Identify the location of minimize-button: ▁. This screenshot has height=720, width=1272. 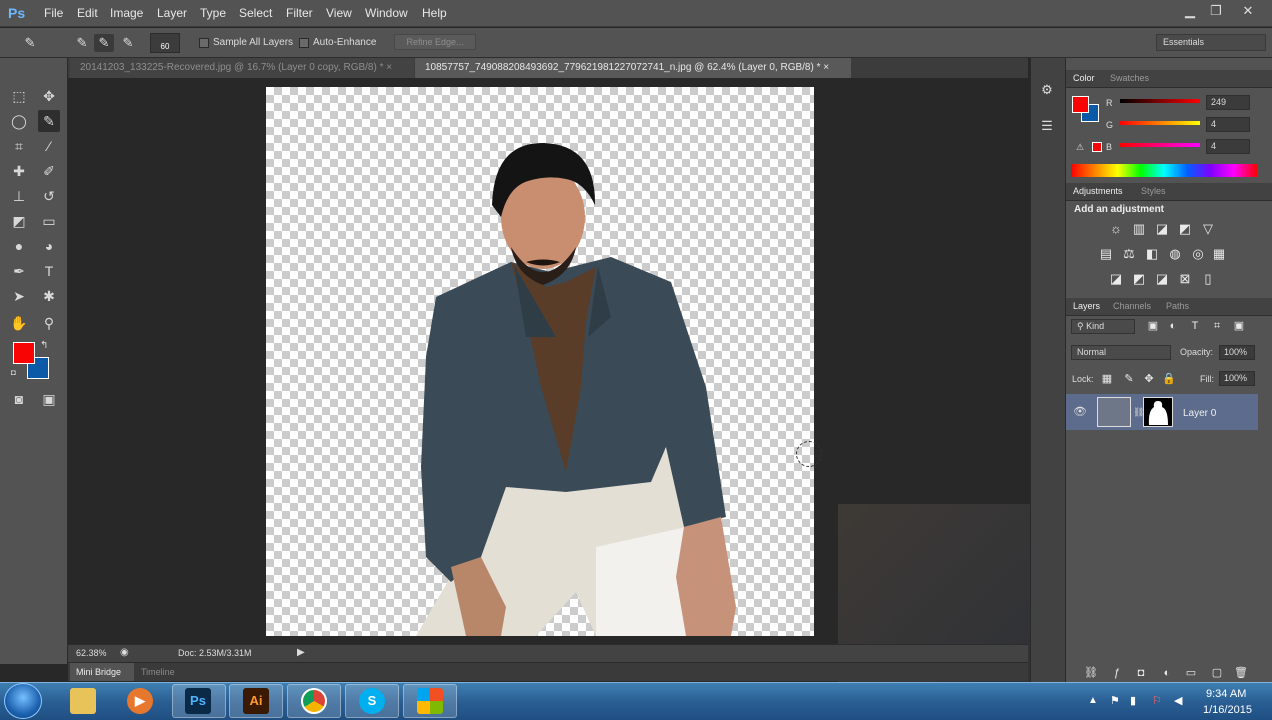
(1190, 11).